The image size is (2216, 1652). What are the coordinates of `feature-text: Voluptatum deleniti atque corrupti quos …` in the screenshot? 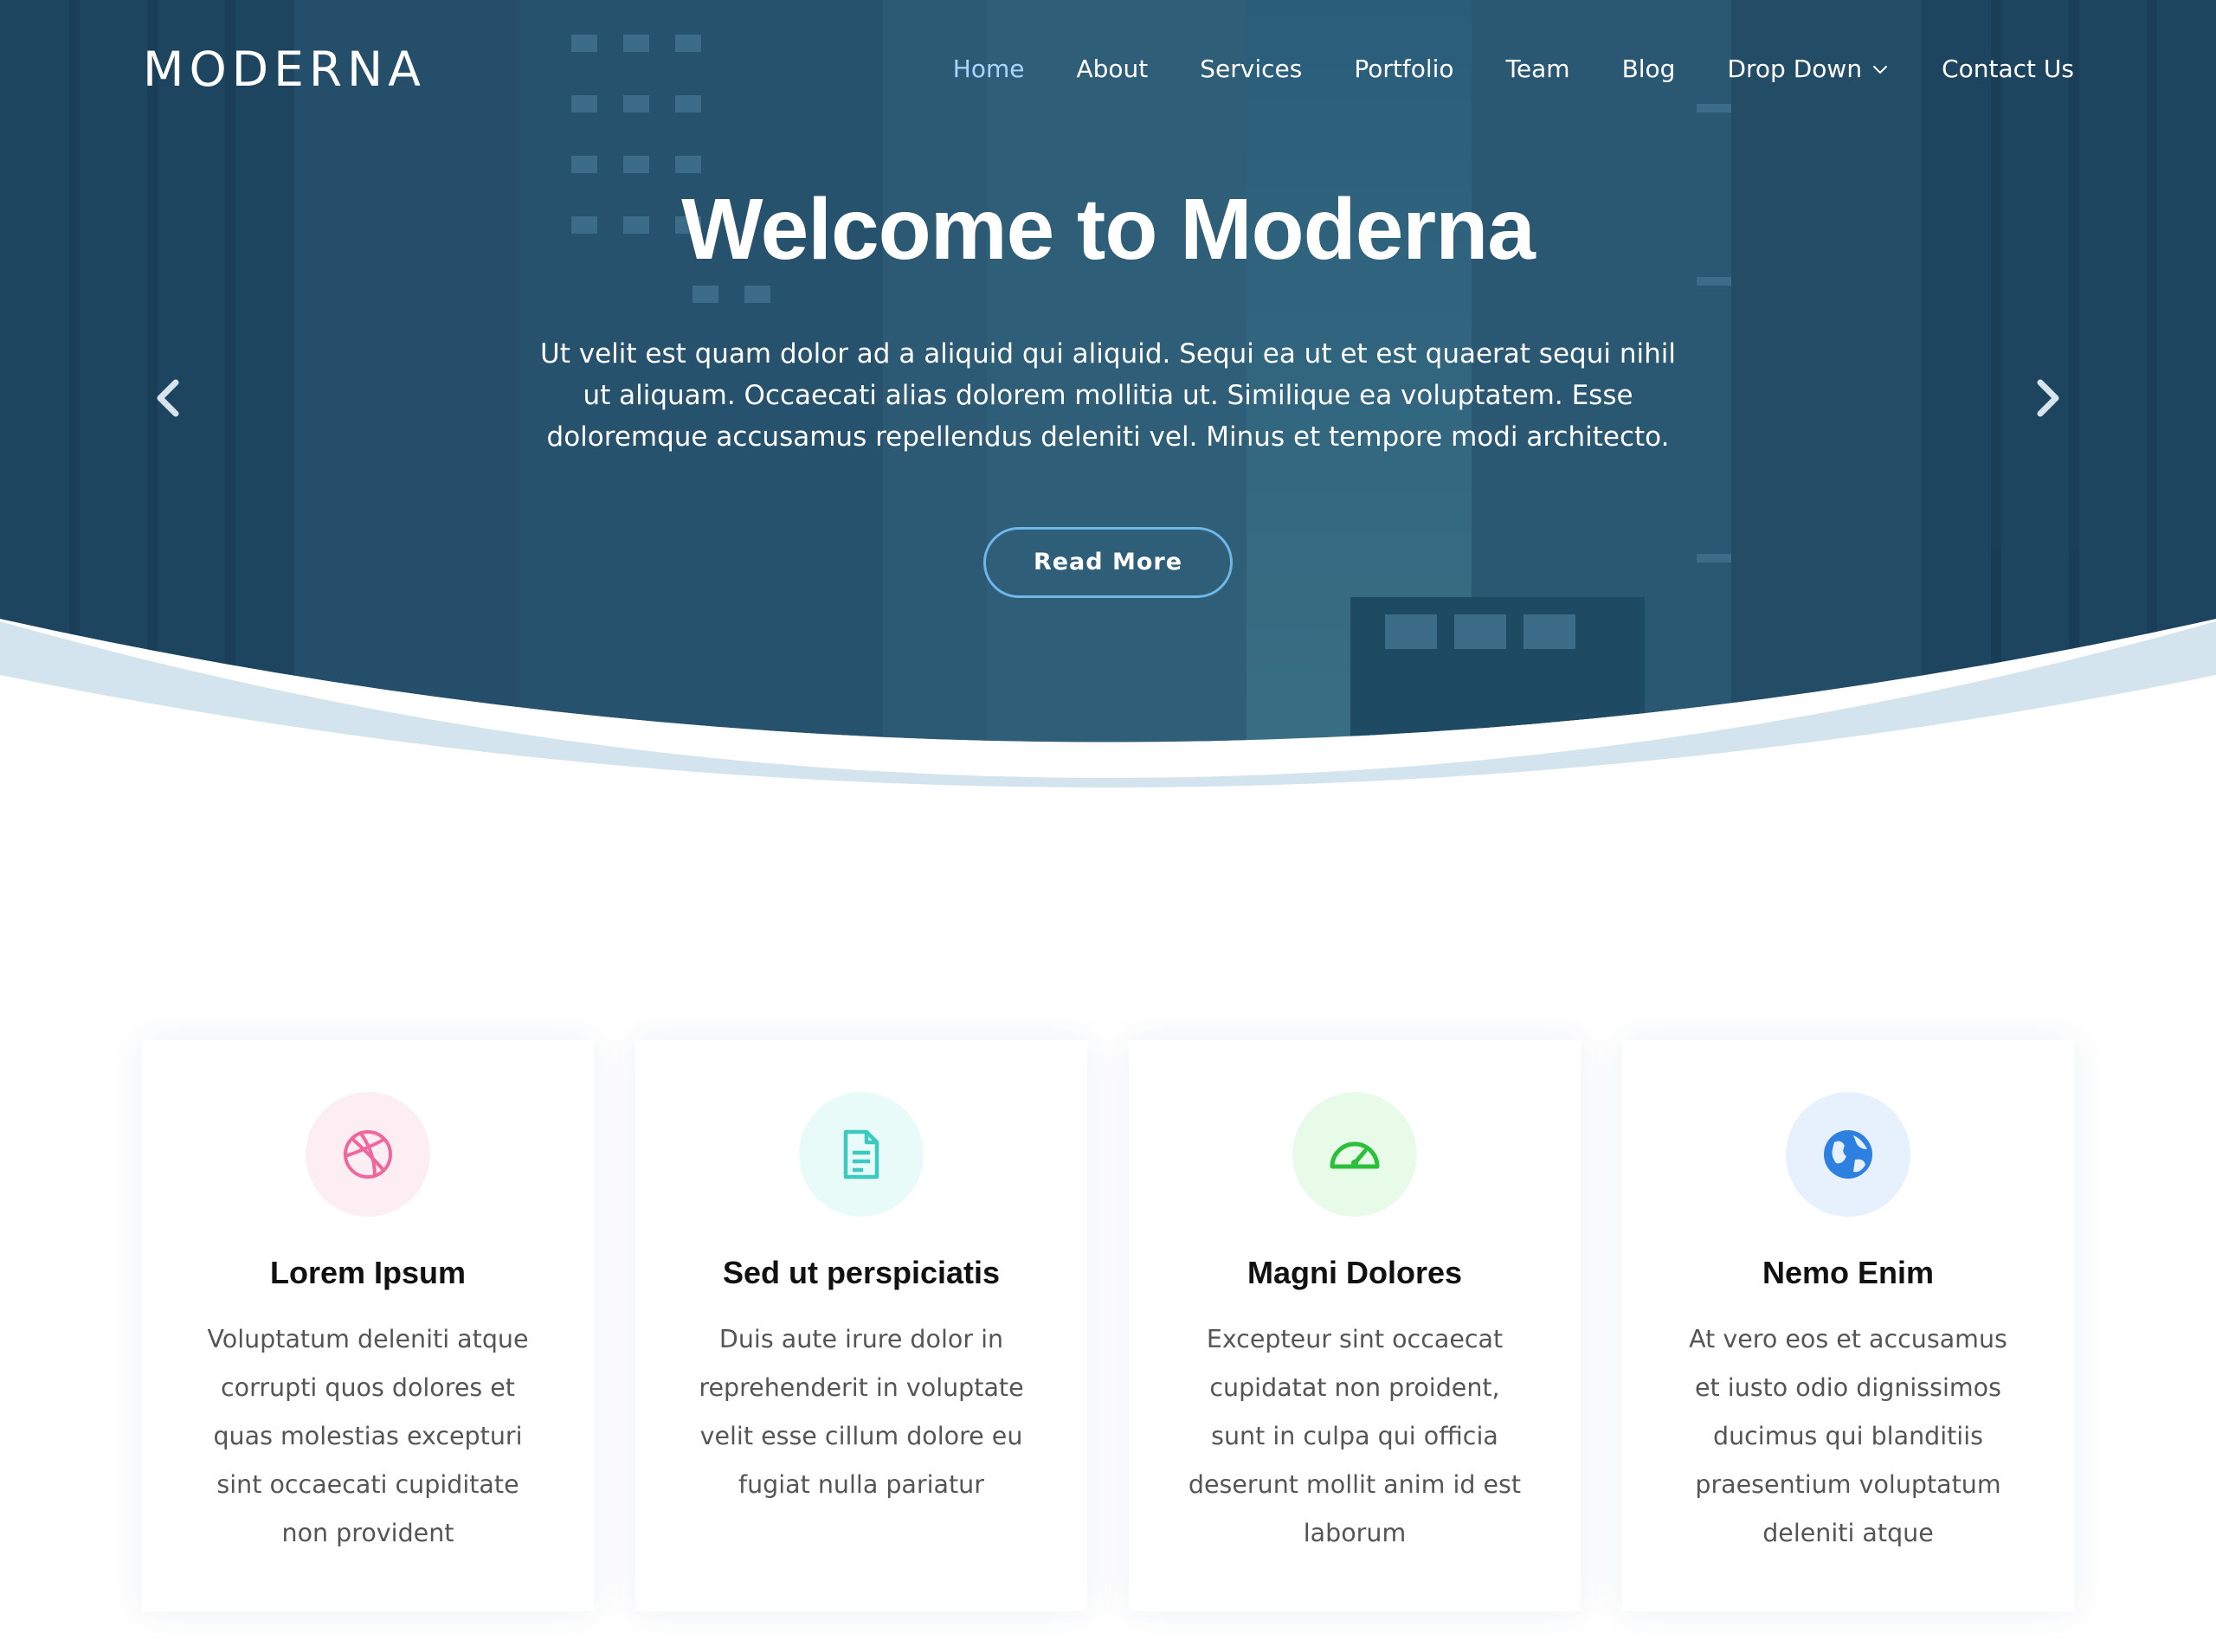 It's located at (368, 1436).